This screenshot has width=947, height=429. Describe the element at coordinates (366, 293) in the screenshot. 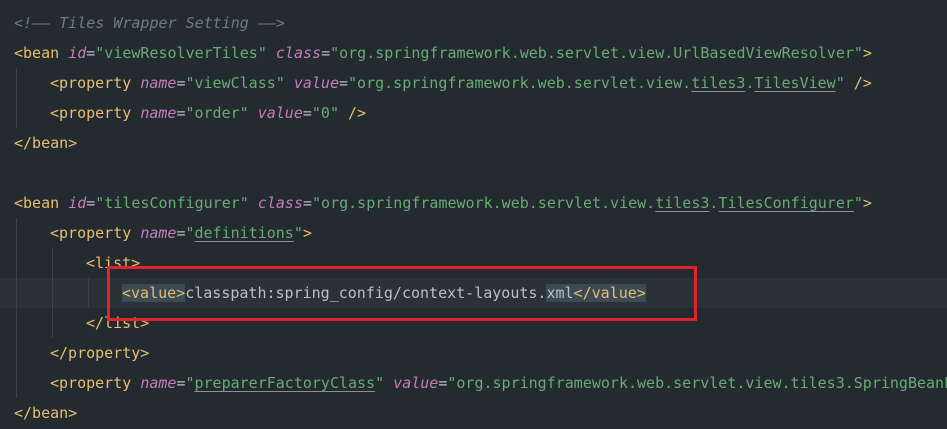

I see `code-token: classpath:spring_config/context-layouts.` at that location.